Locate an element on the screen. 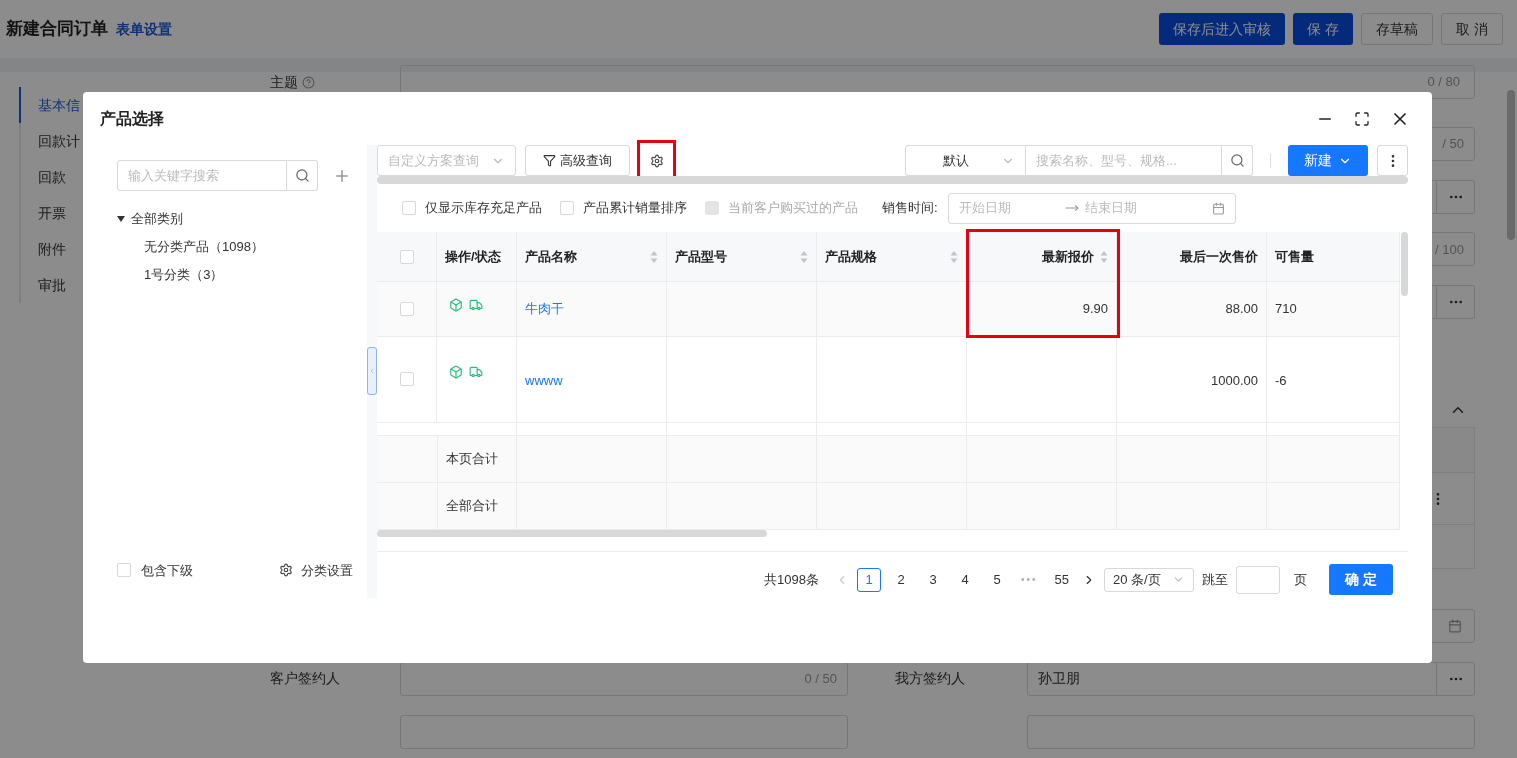 This screenshot has width=1517, height=758. new-button: 新建 is located at coordinates (1328, 160).